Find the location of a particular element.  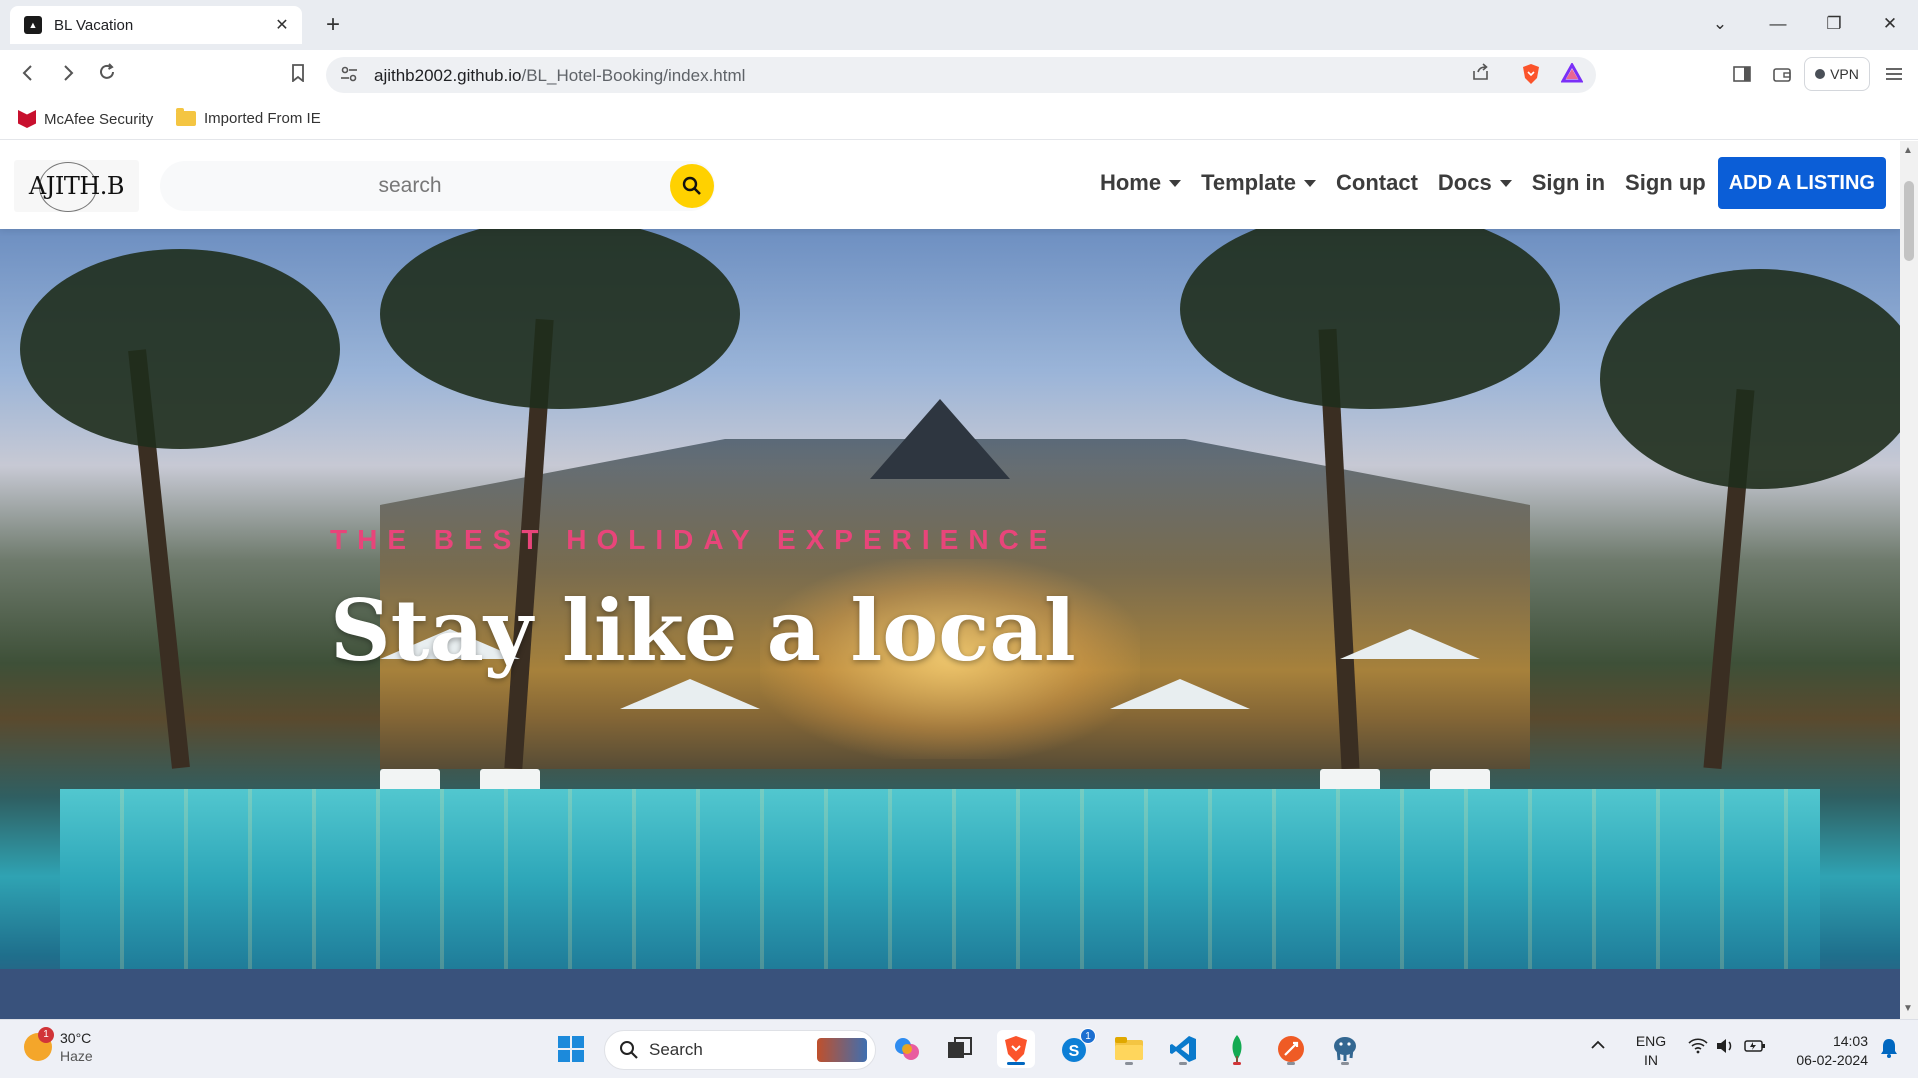

weather-widget: 1 30°C Haze is located at coordinates (58, 1046).